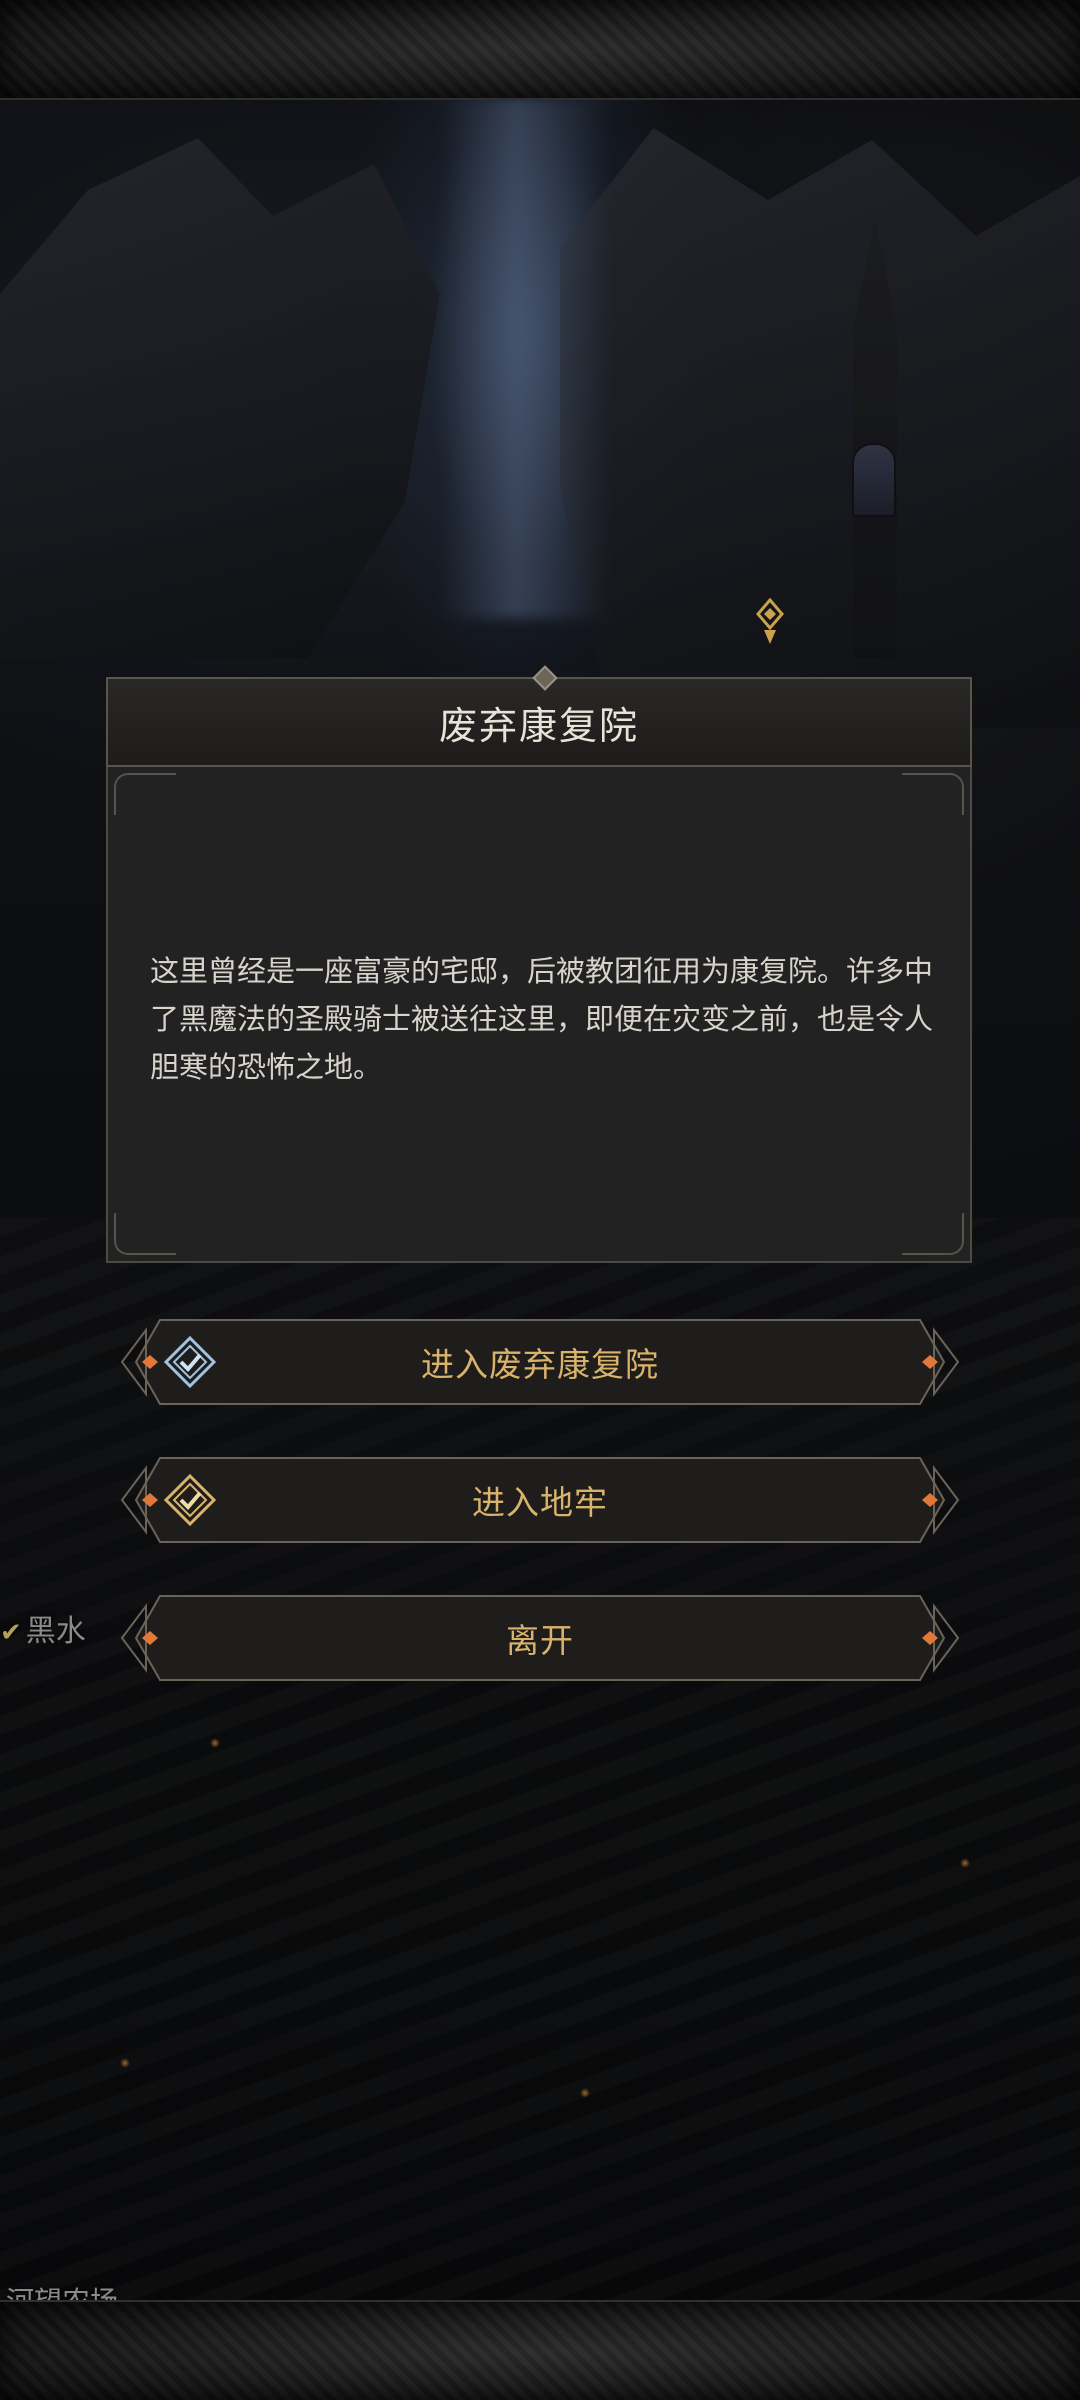 The width and height of the screenshot is (1080, 2400). What do you see at coordinates (11, 1633) in the screenshot?
I see `check-icon: ✔` at bounding box center [11, 1633].